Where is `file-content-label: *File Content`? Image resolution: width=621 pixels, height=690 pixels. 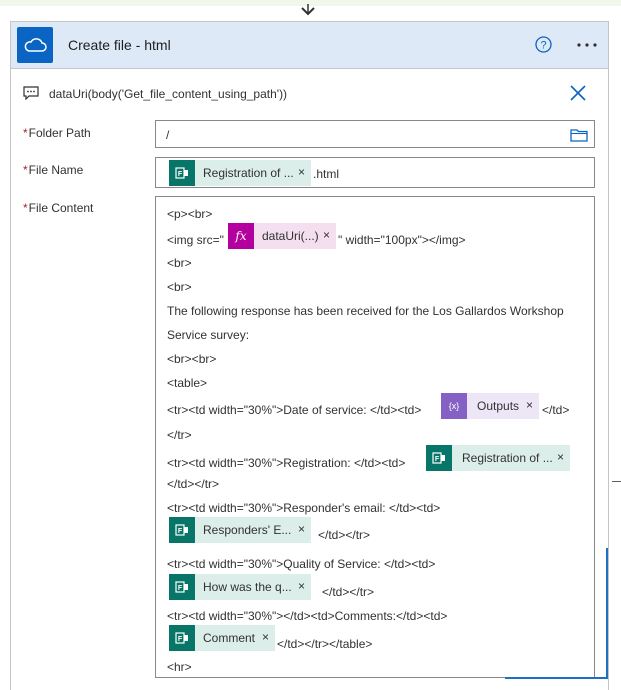 file-content-label: *File Content is located at coordinates (58, 208).